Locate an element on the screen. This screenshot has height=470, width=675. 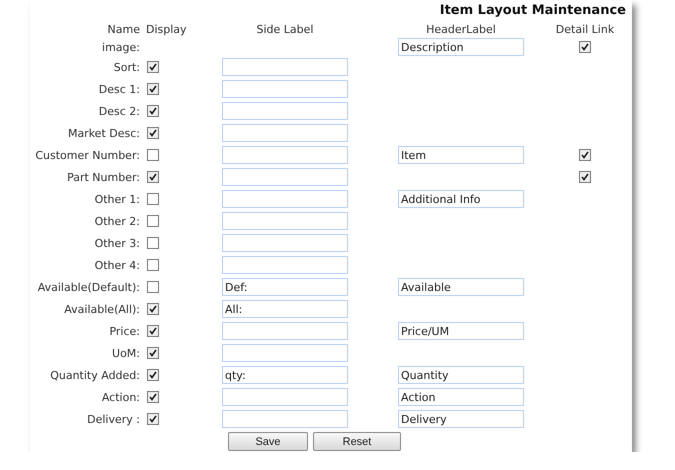
field-name: Action: is located at coordinates (120, 397).